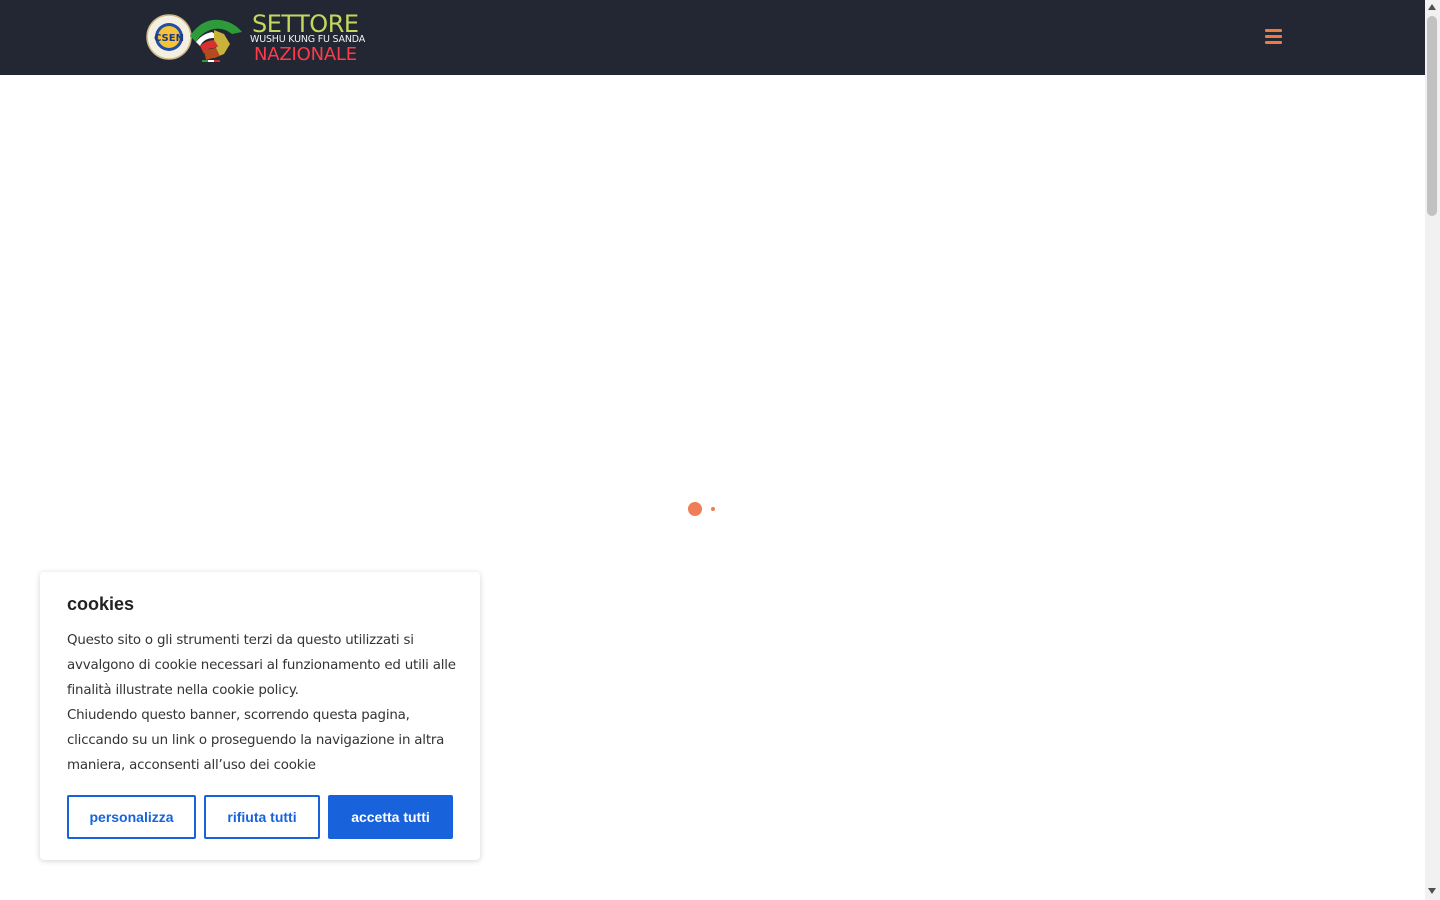  What do you see at coordinates (309, 38) in the screenshot?
I see `logo-wordmark: SETTORE WUSHU KUNG FU SANDA NAZIONALE` at bounding box center [309, 38].